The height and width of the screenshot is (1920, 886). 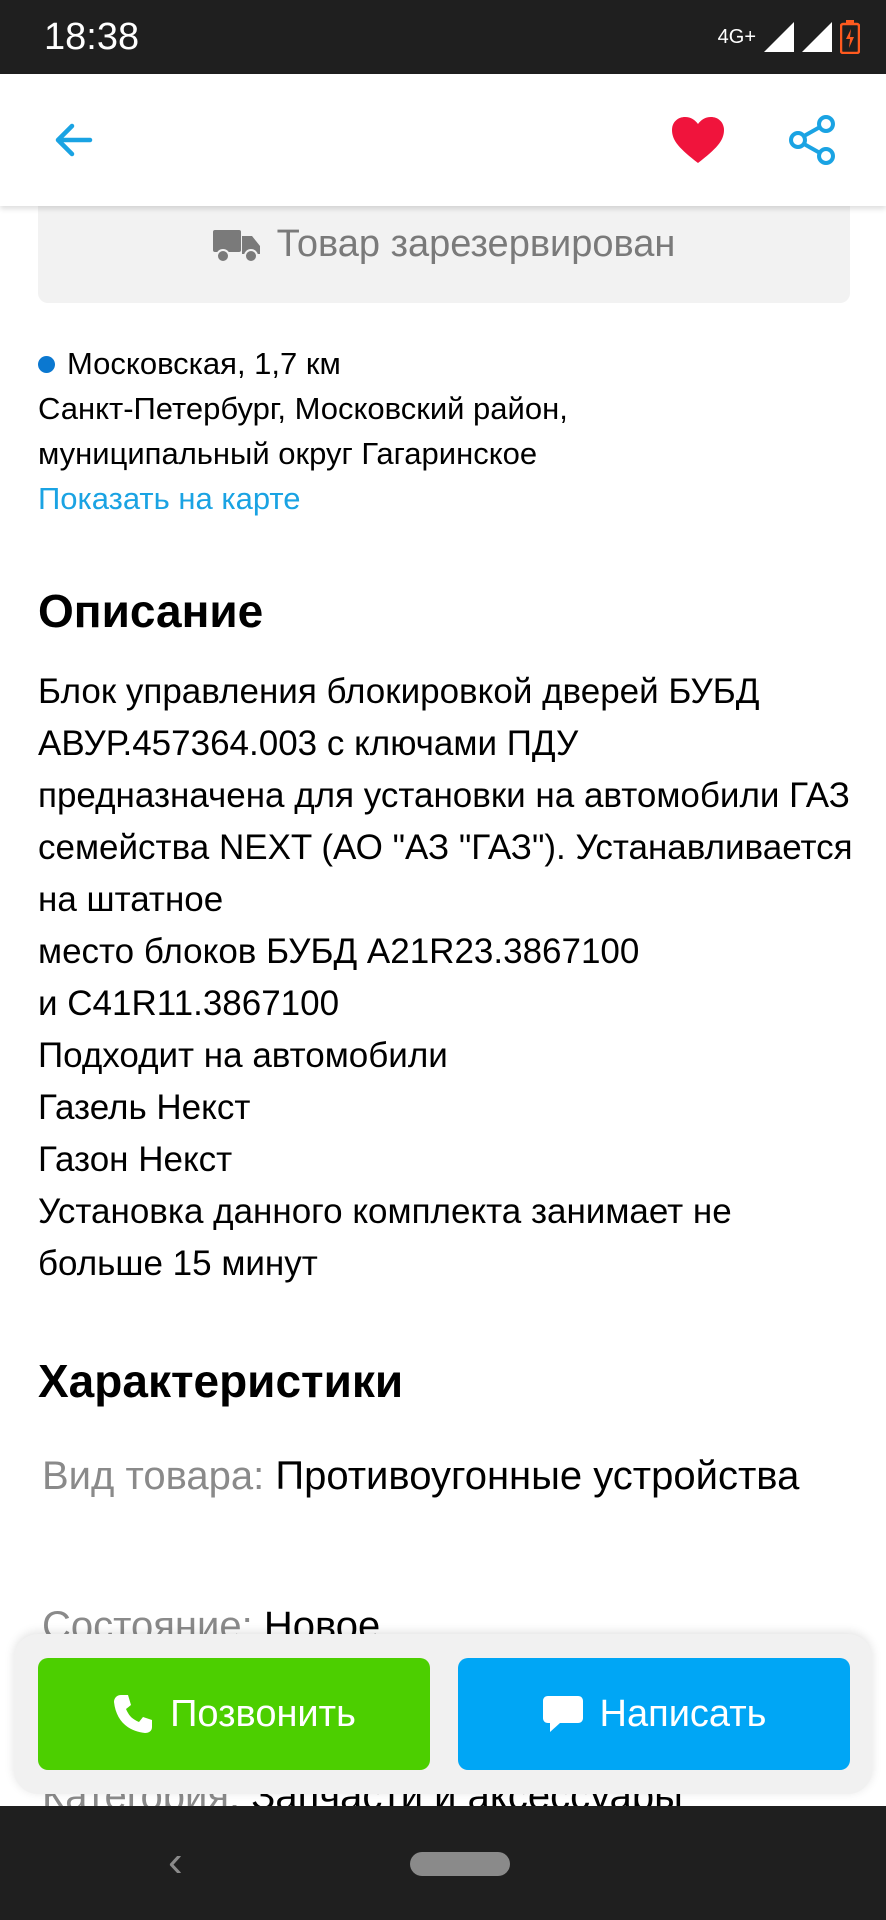 What do you see at coordinates (443, 37) in the screenshot?
I see `status-bar: 18:38 4G+` at bounding box center [443, 37].